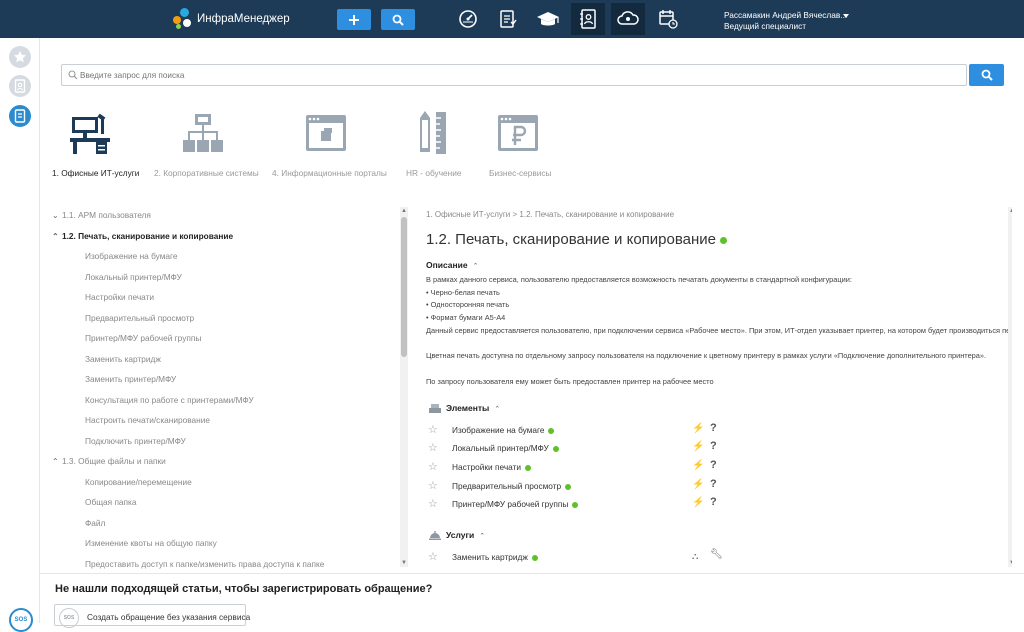  Describe the element at coordinates (548, 19) in the screenshot. I see `education-button` at that location.